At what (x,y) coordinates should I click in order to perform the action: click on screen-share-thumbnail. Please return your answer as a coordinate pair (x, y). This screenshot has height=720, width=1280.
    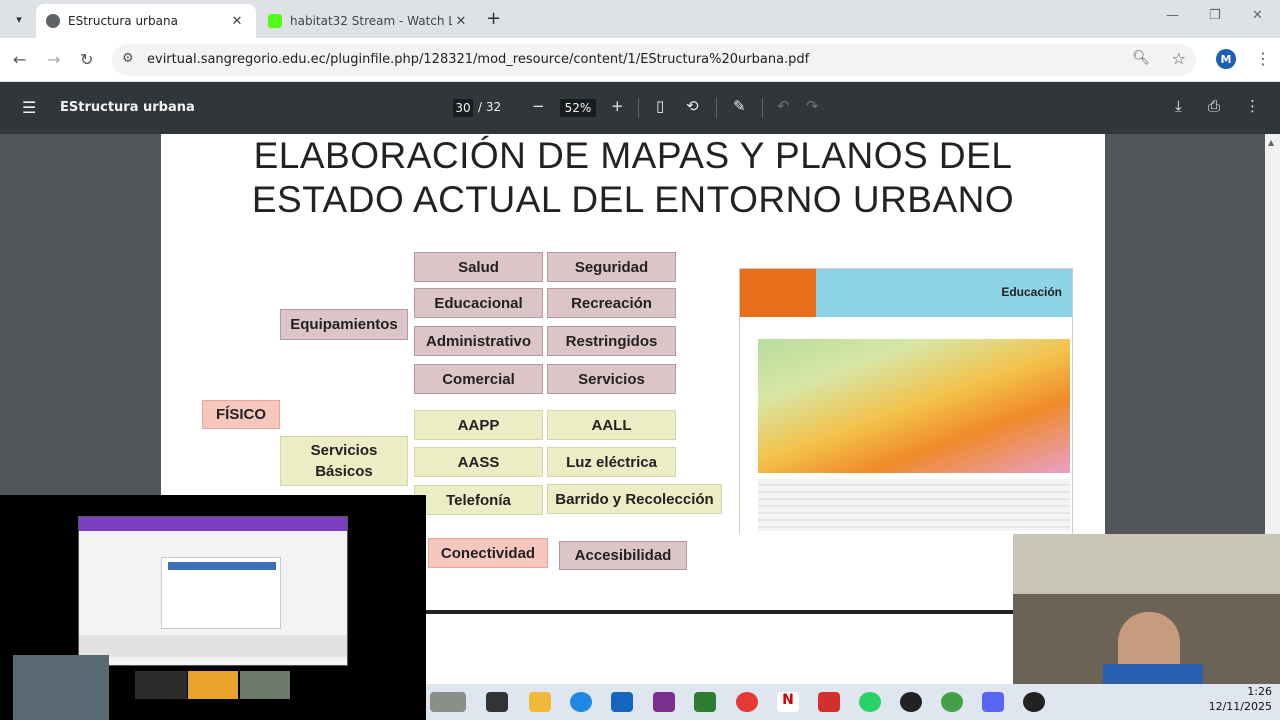
    Looking at the image, I should click on (213, 591).